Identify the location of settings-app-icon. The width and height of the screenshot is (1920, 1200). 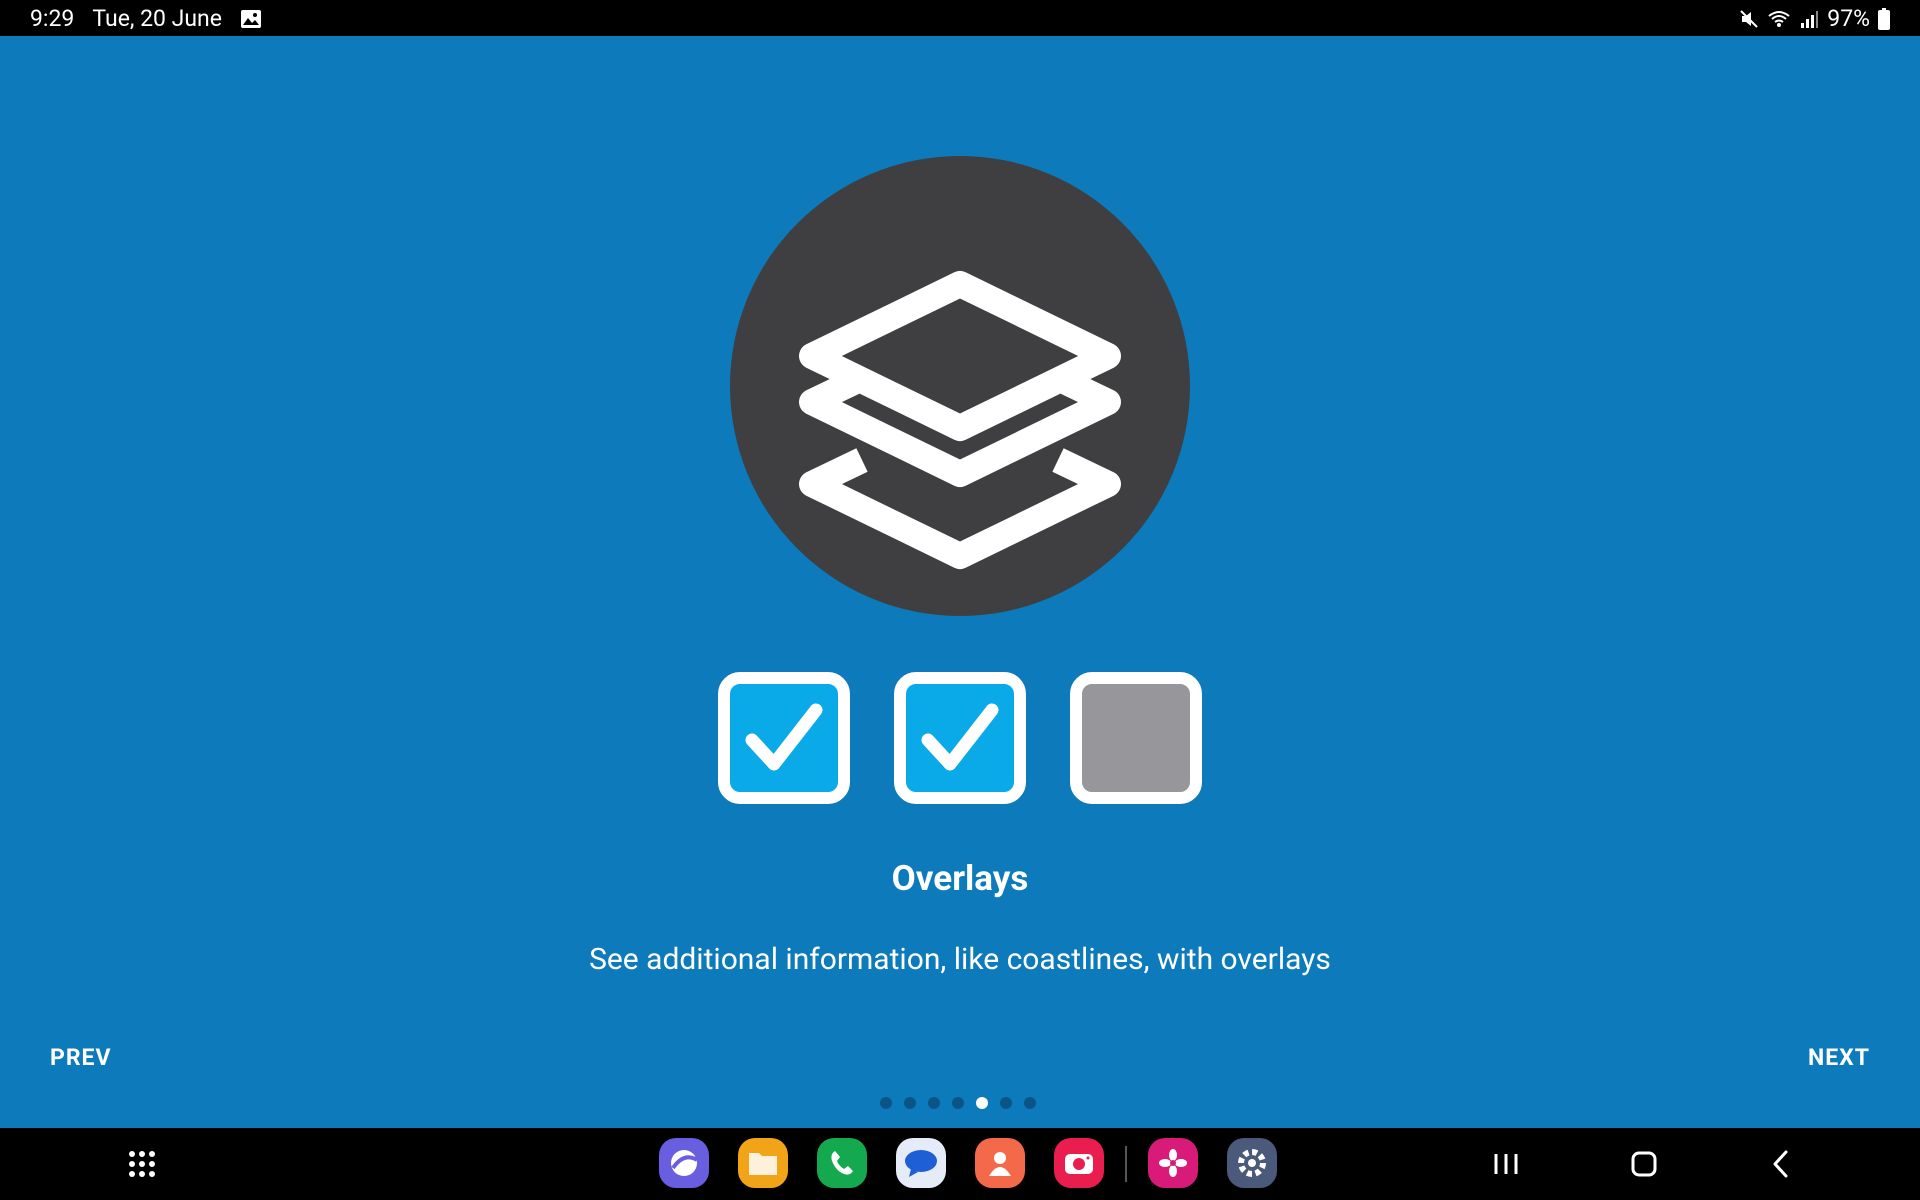
(1252, 1163).